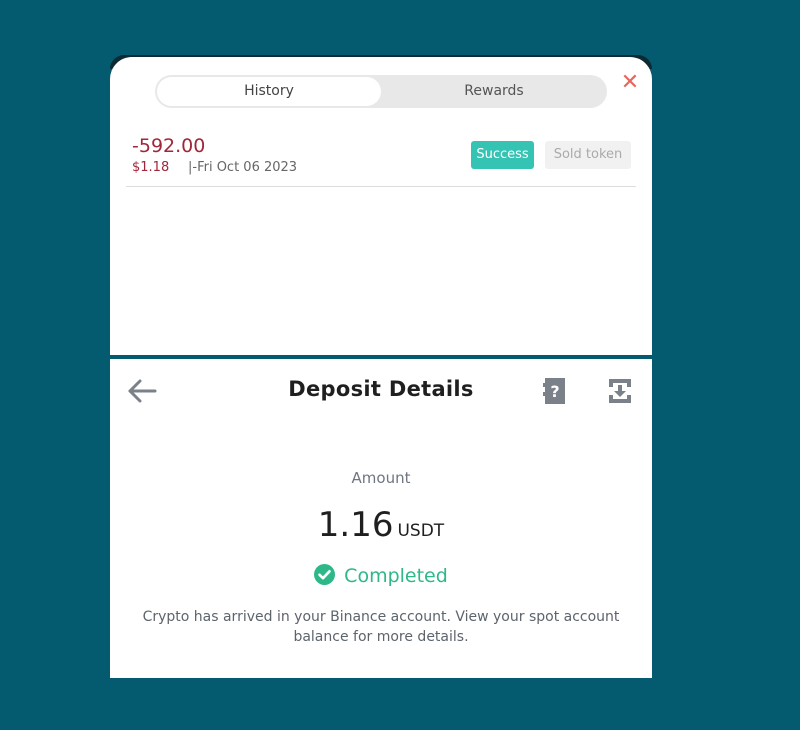 This screenshot has width=800, height=730. Describe the element at coordinates (381, 478) in the screenshot. I see `amount-label: Amount` at that location.